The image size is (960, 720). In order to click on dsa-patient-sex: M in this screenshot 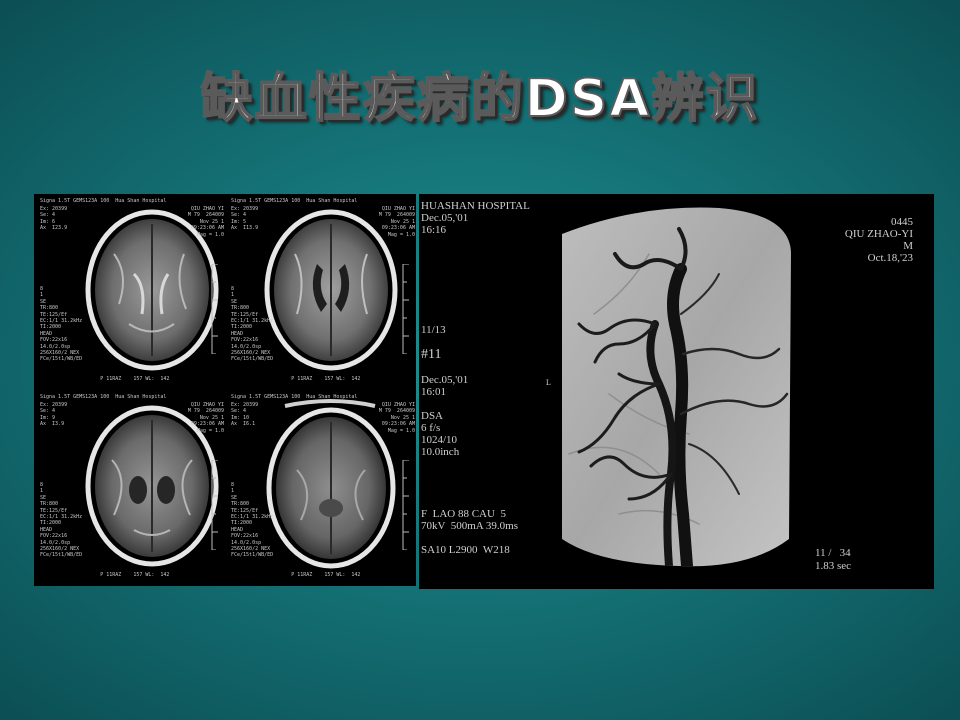, I will do `click(908, 246)`.